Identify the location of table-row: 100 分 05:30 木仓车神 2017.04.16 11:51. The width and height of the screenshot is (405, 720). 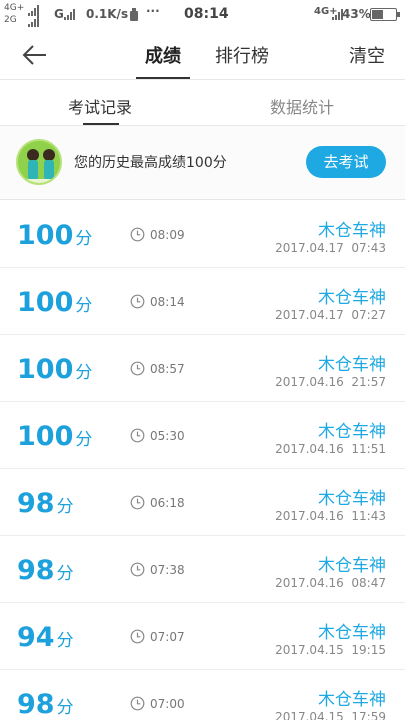
(202, 435).